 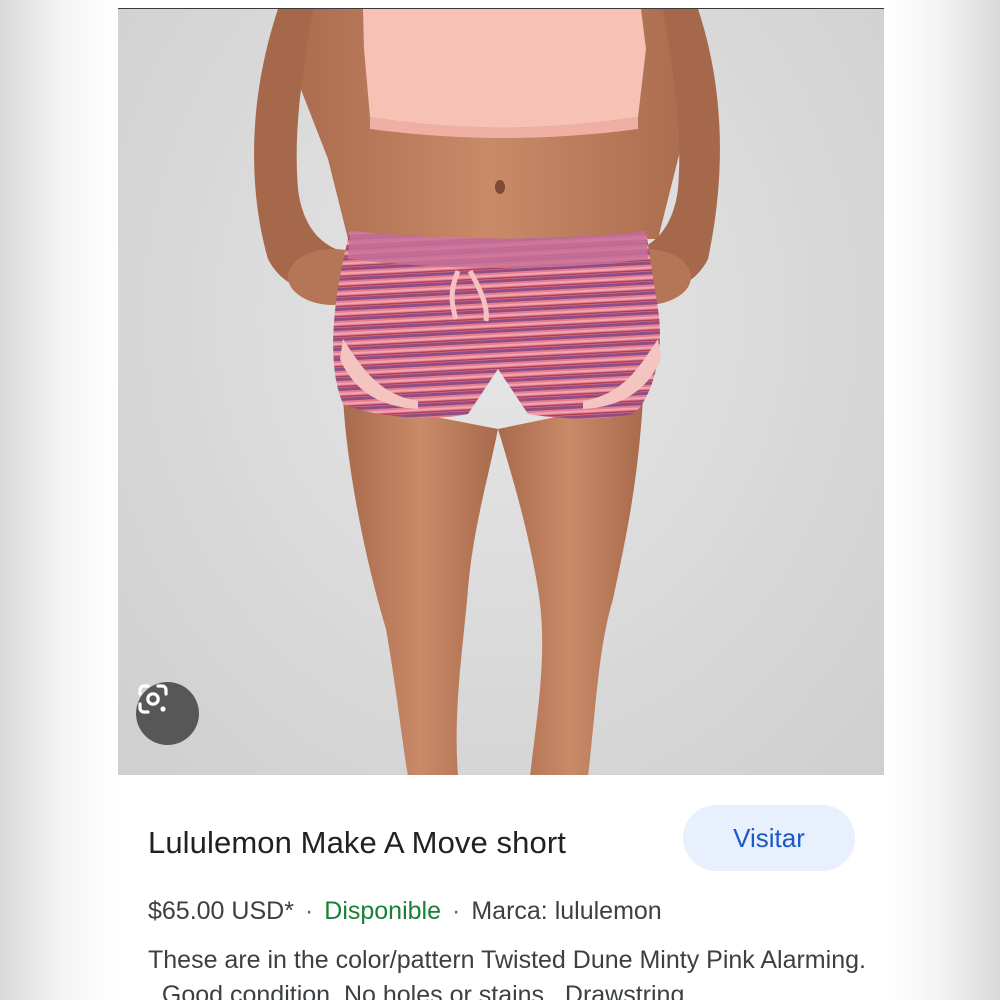 I want to click on product-meta: $65.00 USD* · Disponible · Marca: lululemon, so click(x=405, y=911).